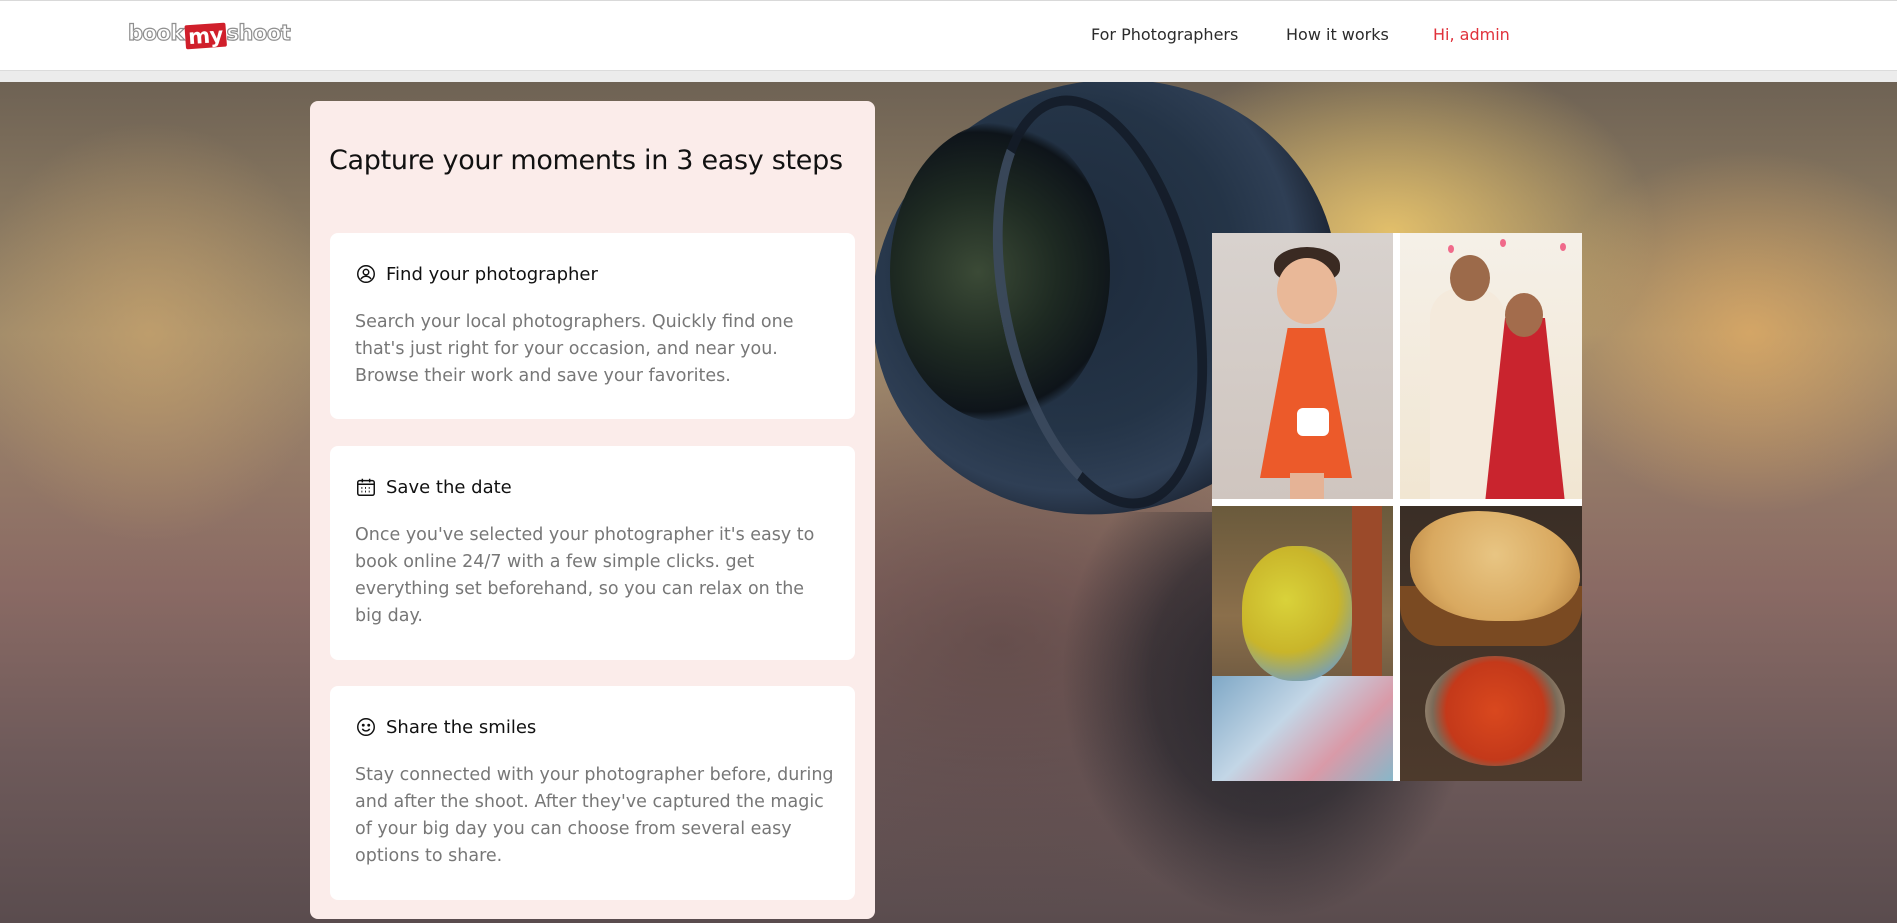 This screenshot has width=1897, height=923. Describe the element at coordinates (1491, 366) in the screenshot. I see `wedding-couple-photo` at that location.